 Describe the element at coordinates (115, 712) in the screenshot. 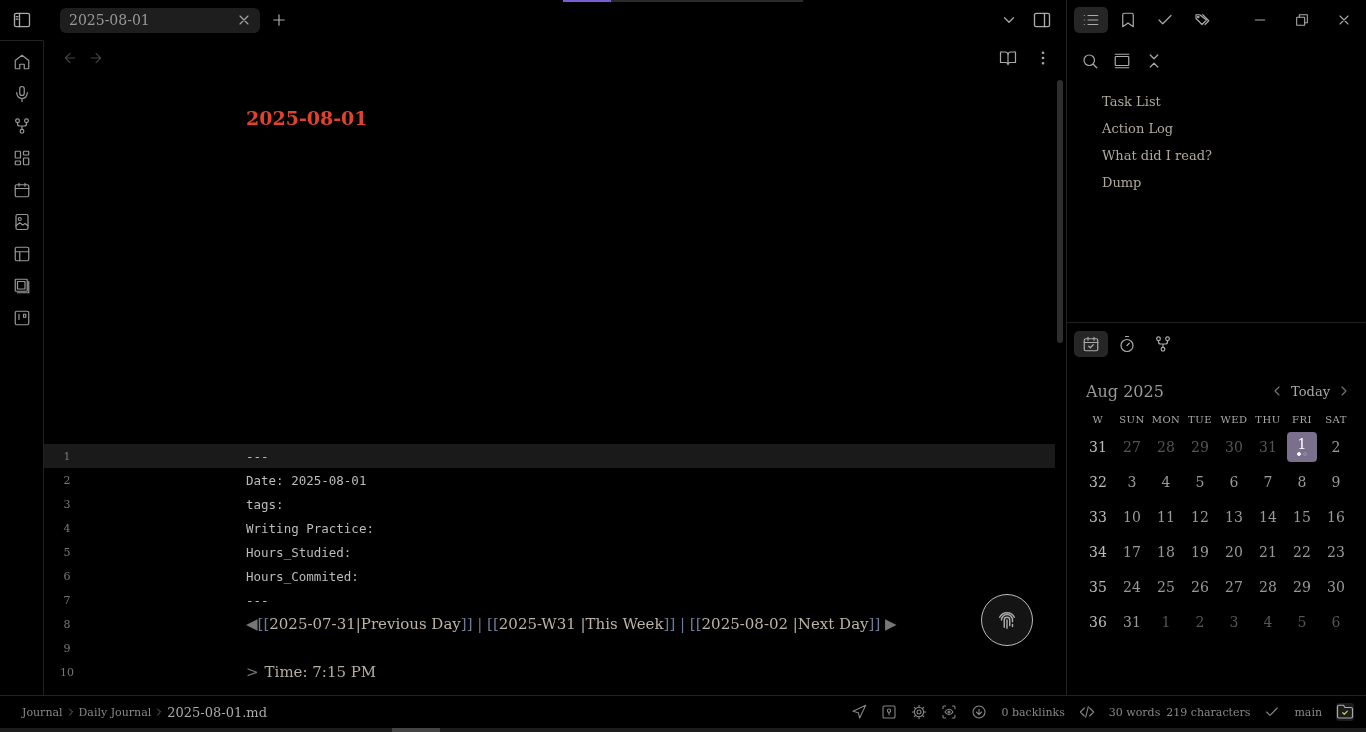

I see `breadcrumb-item: Daily Journal` at that location.